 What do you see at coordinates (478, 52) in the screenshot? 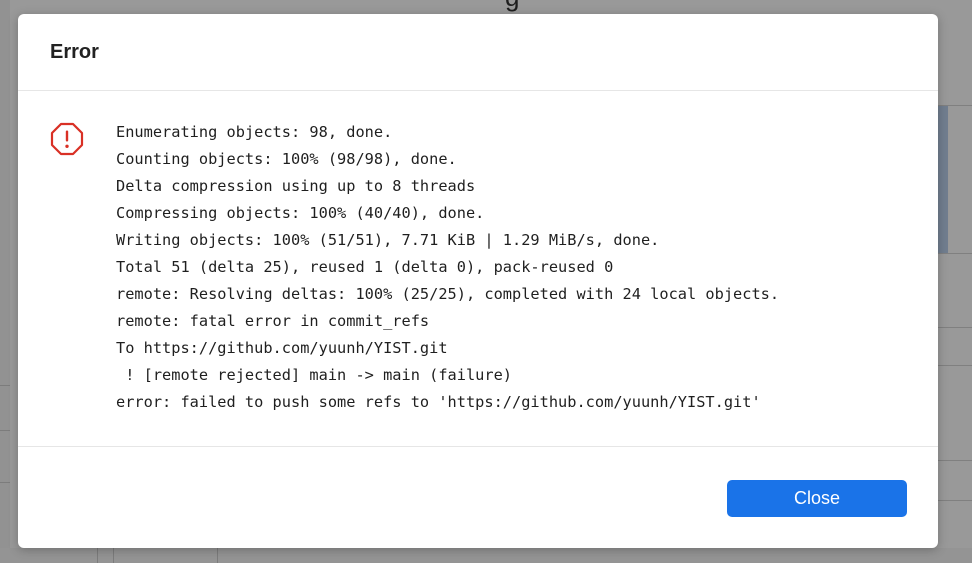
I see `dialog-header: Error` at bounding box center [478, 52].